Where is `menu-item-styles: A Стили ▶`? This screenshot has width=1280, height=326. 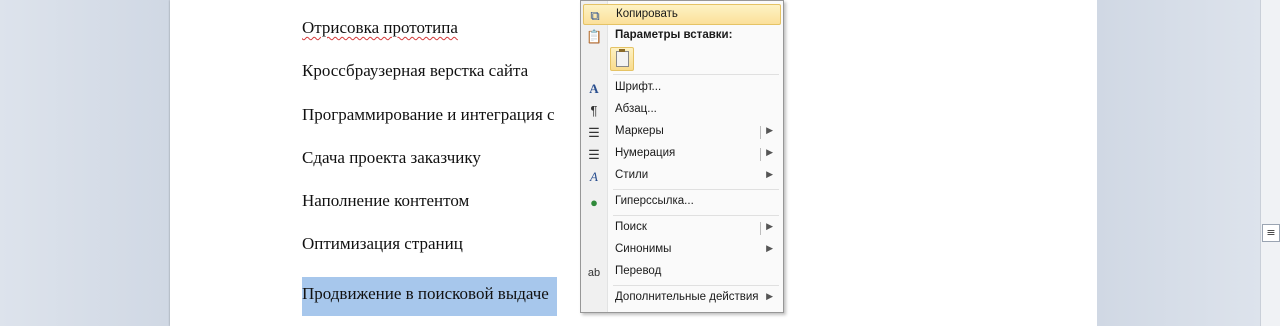
menu-item-styles: A Стили ▶ is located at coordinates (682, 176).